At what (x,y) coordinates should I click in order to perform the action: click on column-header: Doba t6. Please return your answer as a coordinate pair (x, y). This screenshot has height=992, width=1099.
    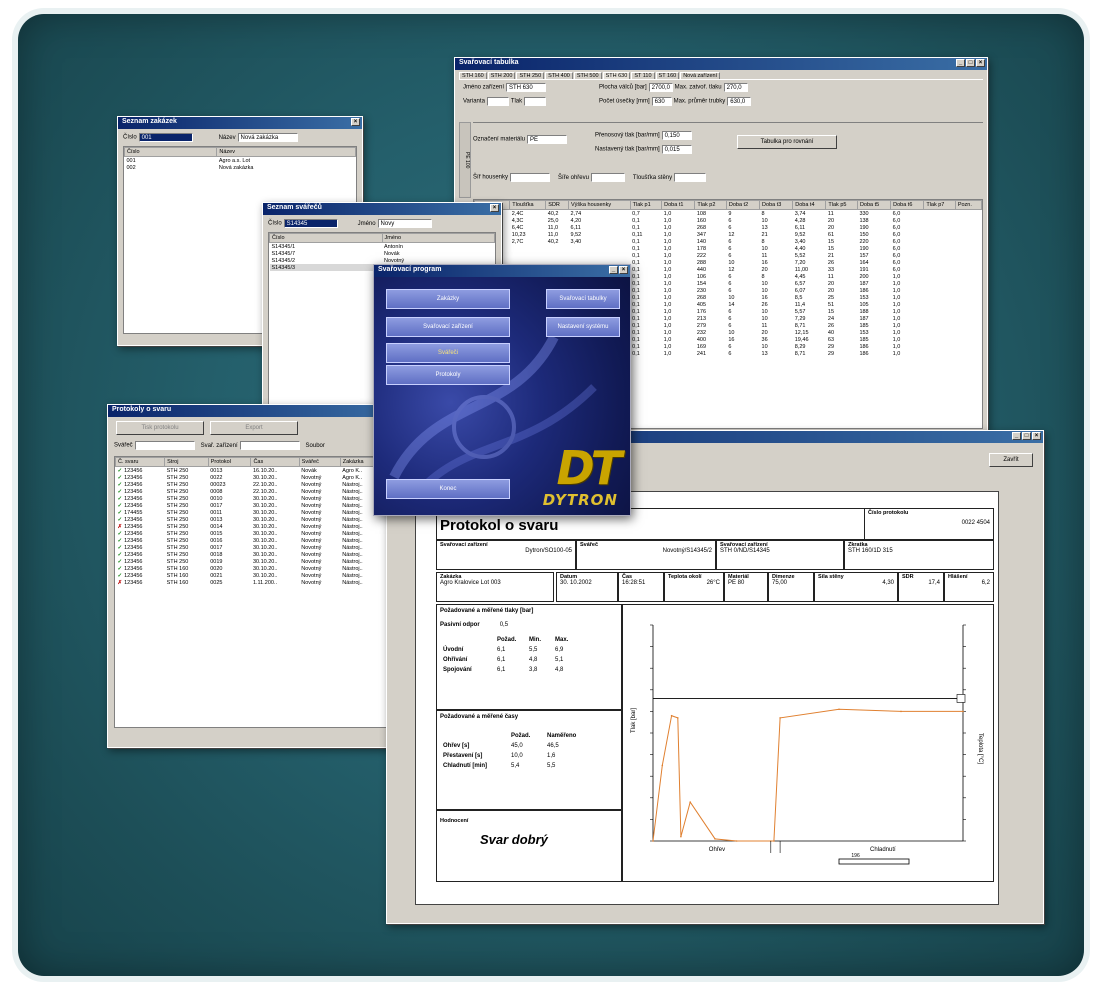
    Looking at the image, I should click on (907, 205).